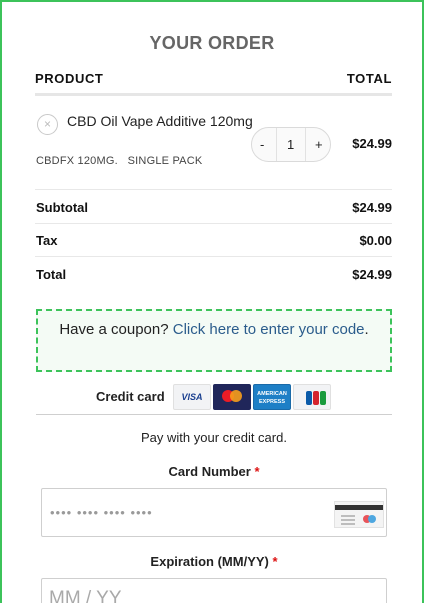  What do you see at coordinates (262, 144) in the screenshot?
I see `quantity-decrease-button: -` at bounding box center [262, 144].